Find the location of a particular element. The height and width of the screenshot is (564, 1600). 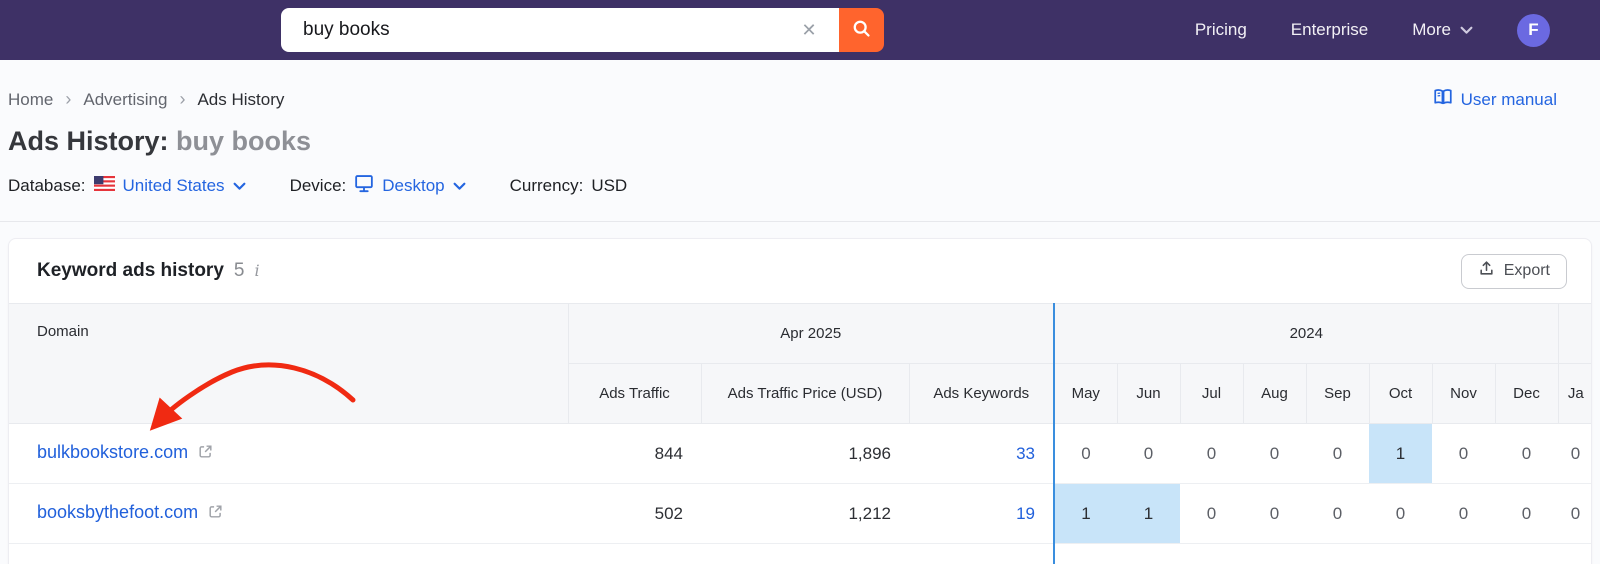

search-icon is located at coordinates (861, 30).